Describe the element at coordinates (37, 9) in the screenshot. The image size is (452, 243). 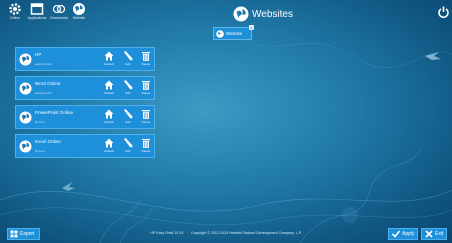
I see `window-icon` at that location.